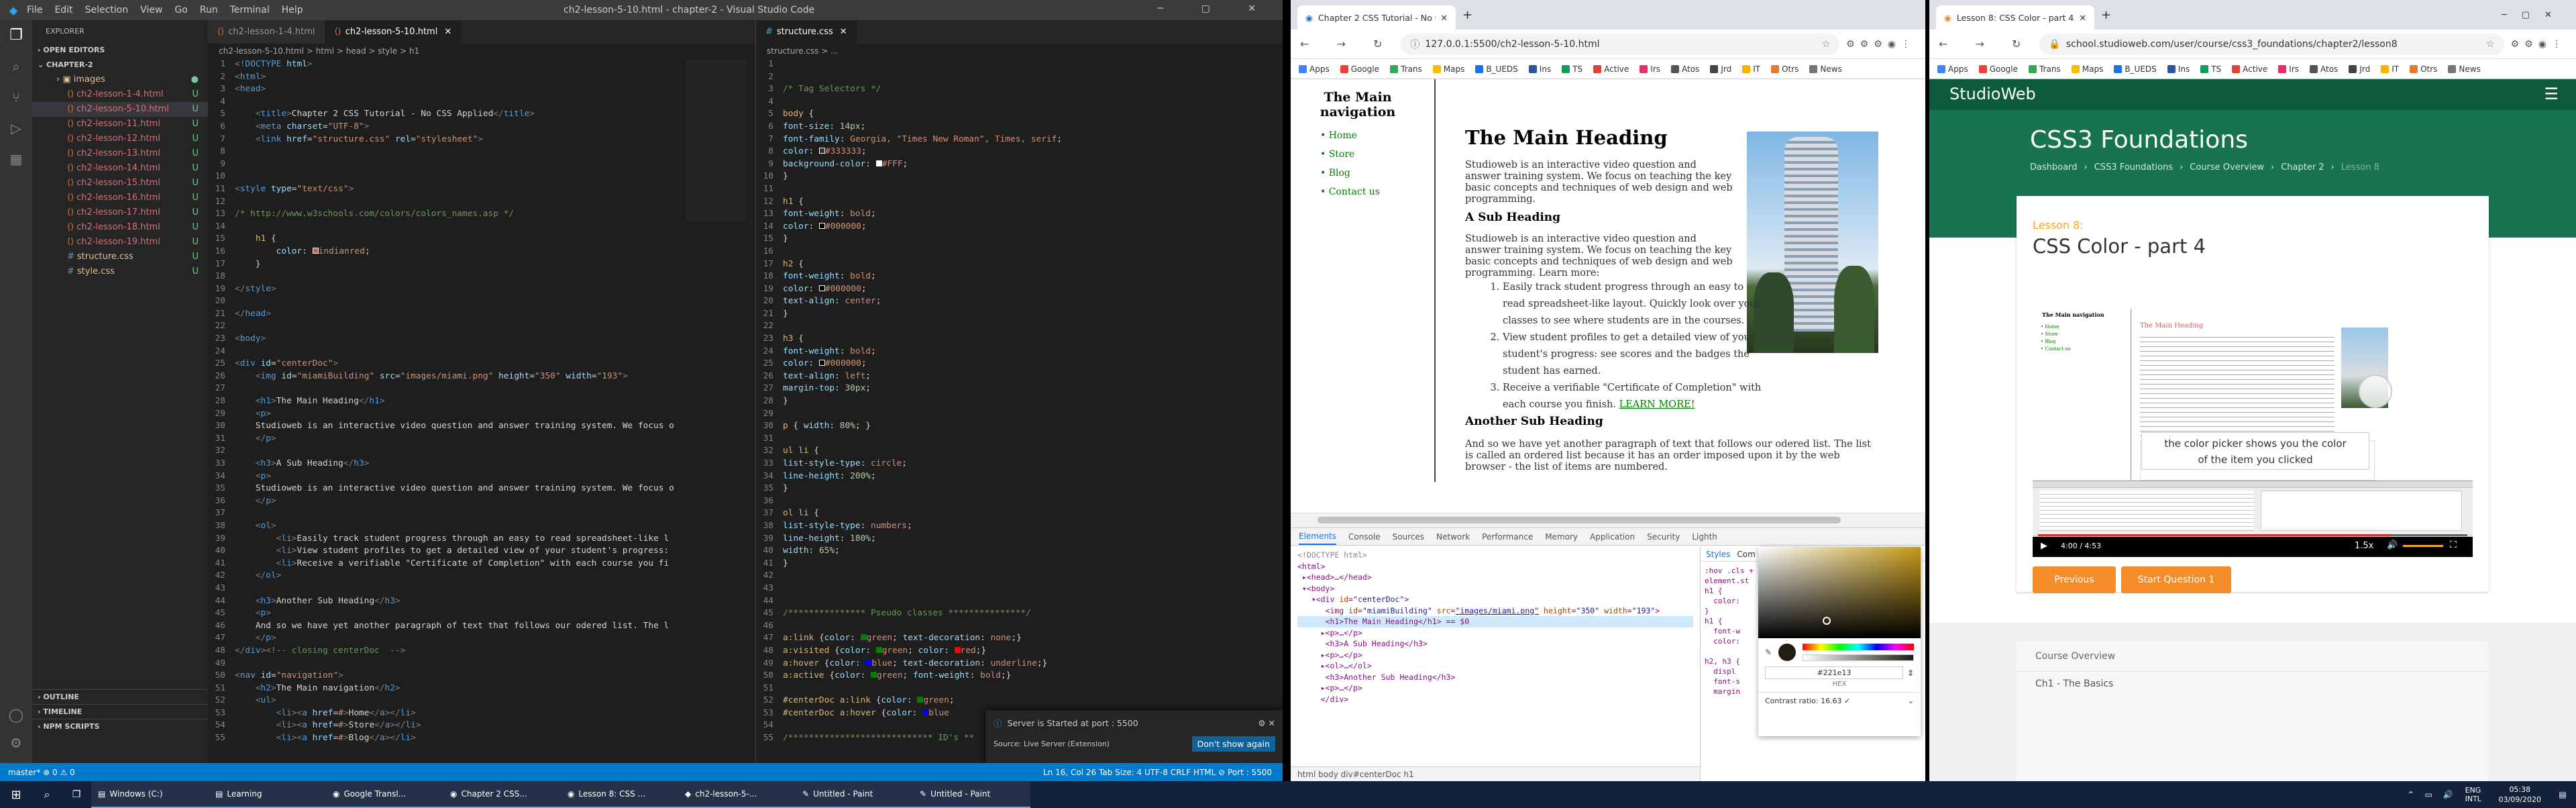  Describe the element at coordinates (16, 159) in the screenshot. I see `extensions-icon: ▦` at that location.